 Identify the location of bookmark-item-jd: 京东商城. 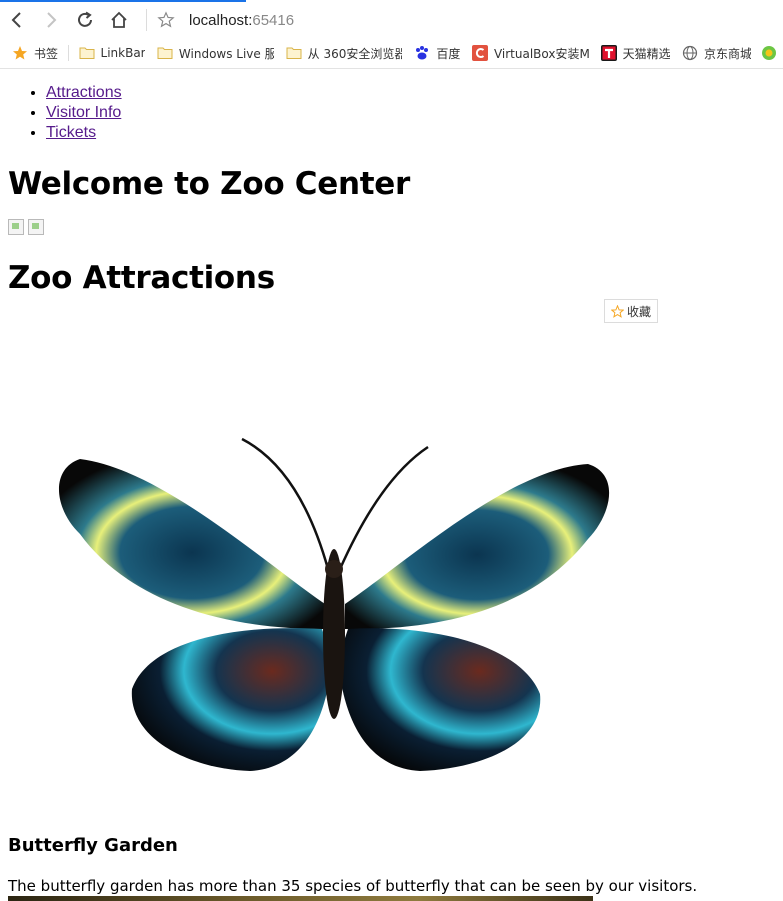
(716, 53).